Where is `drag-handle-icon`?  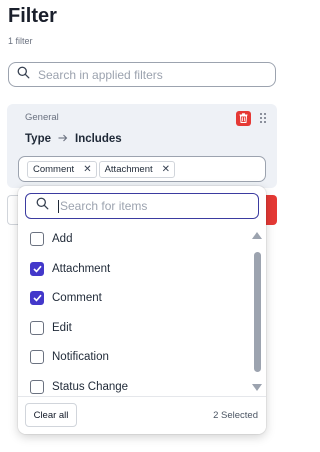
drag-handle-icon is located at coordinates (263, 118).